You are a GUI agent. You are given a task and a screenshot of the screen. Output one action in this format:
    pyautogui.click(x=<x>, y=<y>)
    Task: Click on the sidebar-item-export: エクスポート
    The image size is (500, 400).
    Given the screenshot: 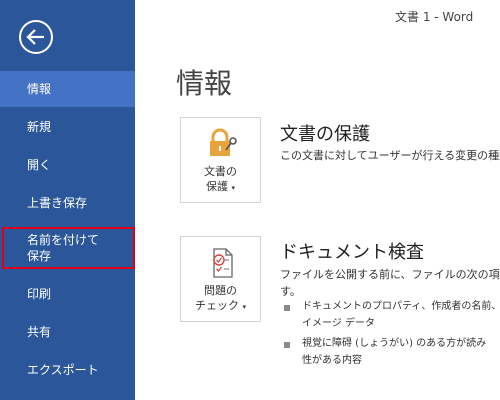 What is the action you would take?
    pyautogui.click(x=67, y=370)
    